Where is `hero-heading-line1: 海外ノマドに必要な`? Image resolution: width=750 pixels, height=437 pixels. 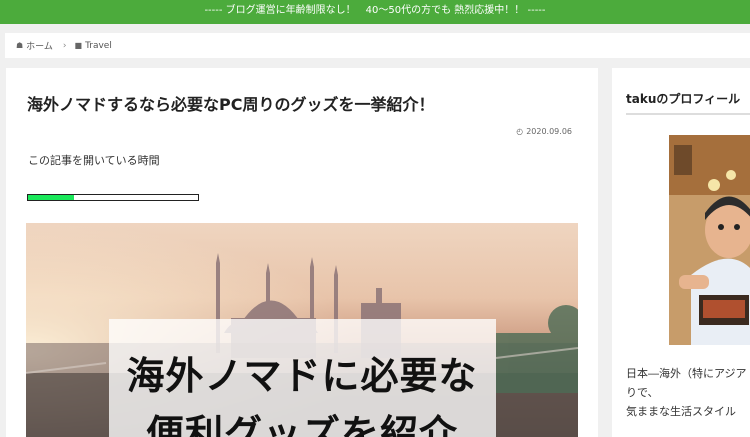
hero-heading-line1: 海外ノマドに必要な is located at coordinates (302, 376).